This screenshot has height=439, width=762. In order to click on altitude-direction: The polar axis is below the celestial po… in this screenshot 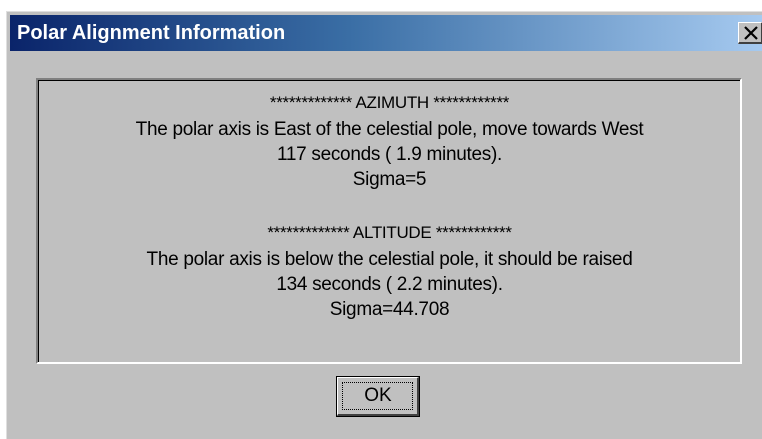, I will do `click(389, 259)`.